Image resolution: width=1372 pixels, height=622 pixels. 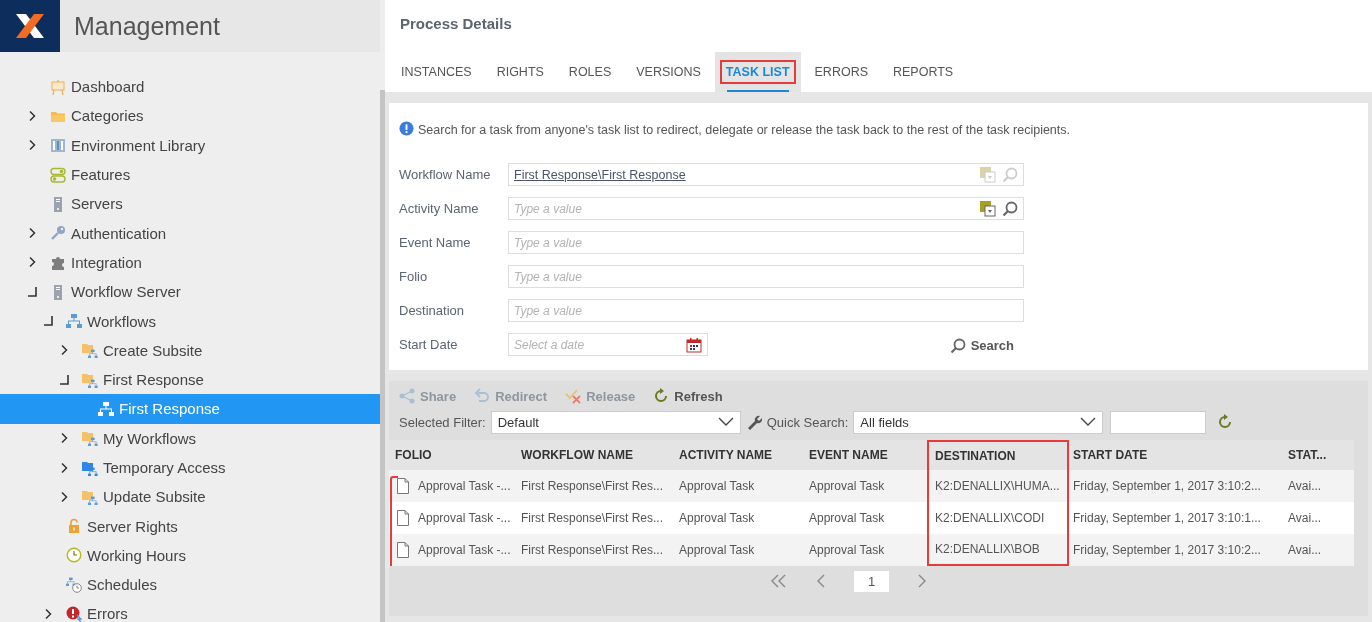 What do you see at coordinates (58, 262) in the screenshot?
I see `puzzle-icon` at bounding box center [58, 262].